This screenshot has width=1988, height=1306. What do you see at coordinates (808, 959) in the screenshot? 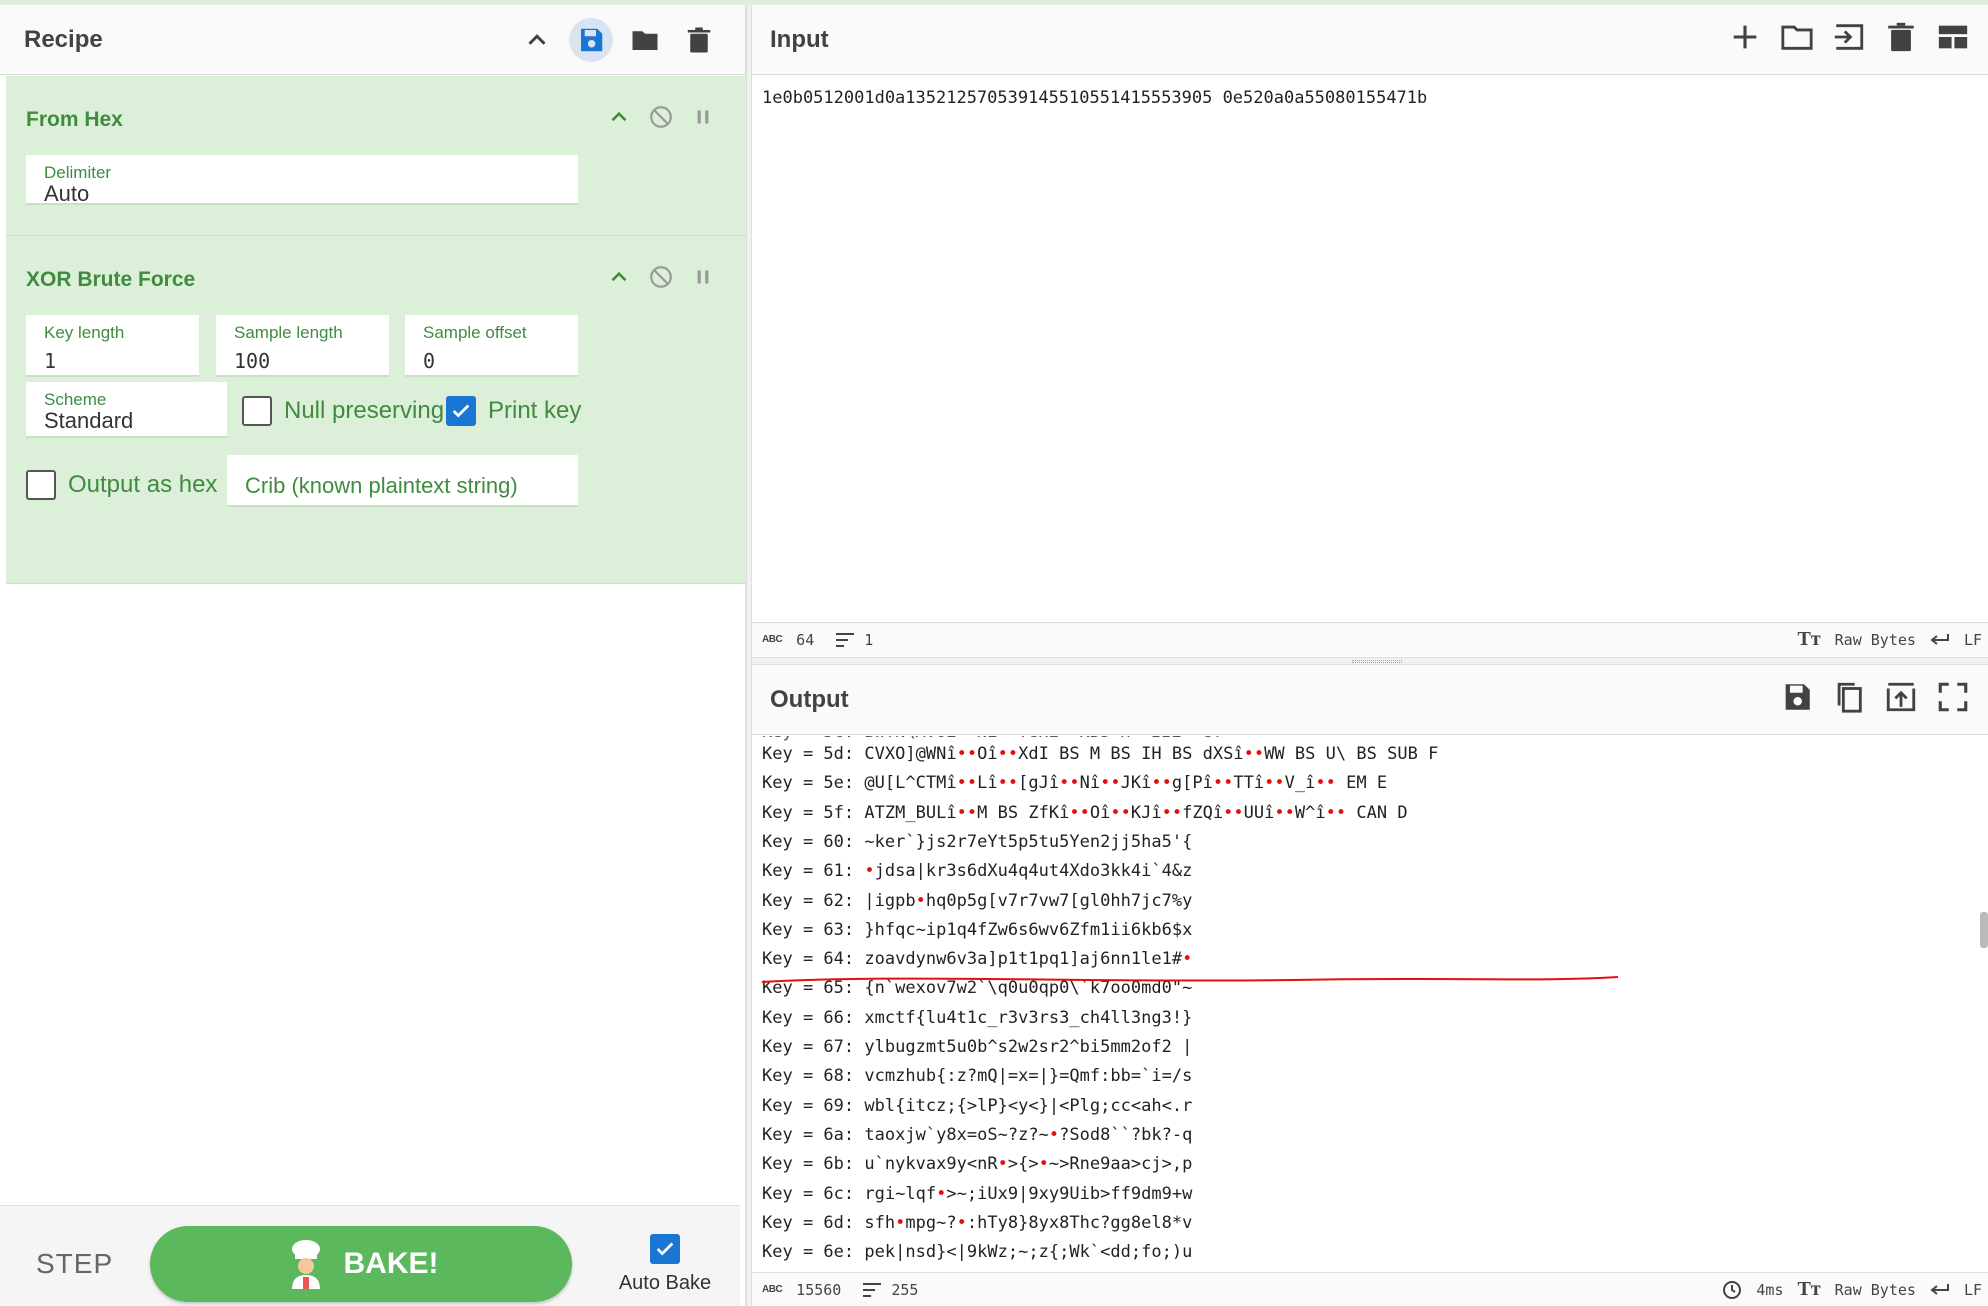
I see `output-line-key: Key = 64:` at bounding box center [808, 959].